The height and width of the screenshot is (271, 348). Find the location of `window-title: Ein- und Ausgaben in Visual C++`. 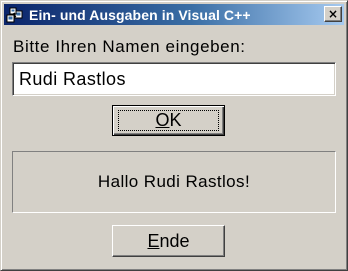

window-title: Ein- und Ausgaben in Visual C++ is located at coordinates (140, 14).